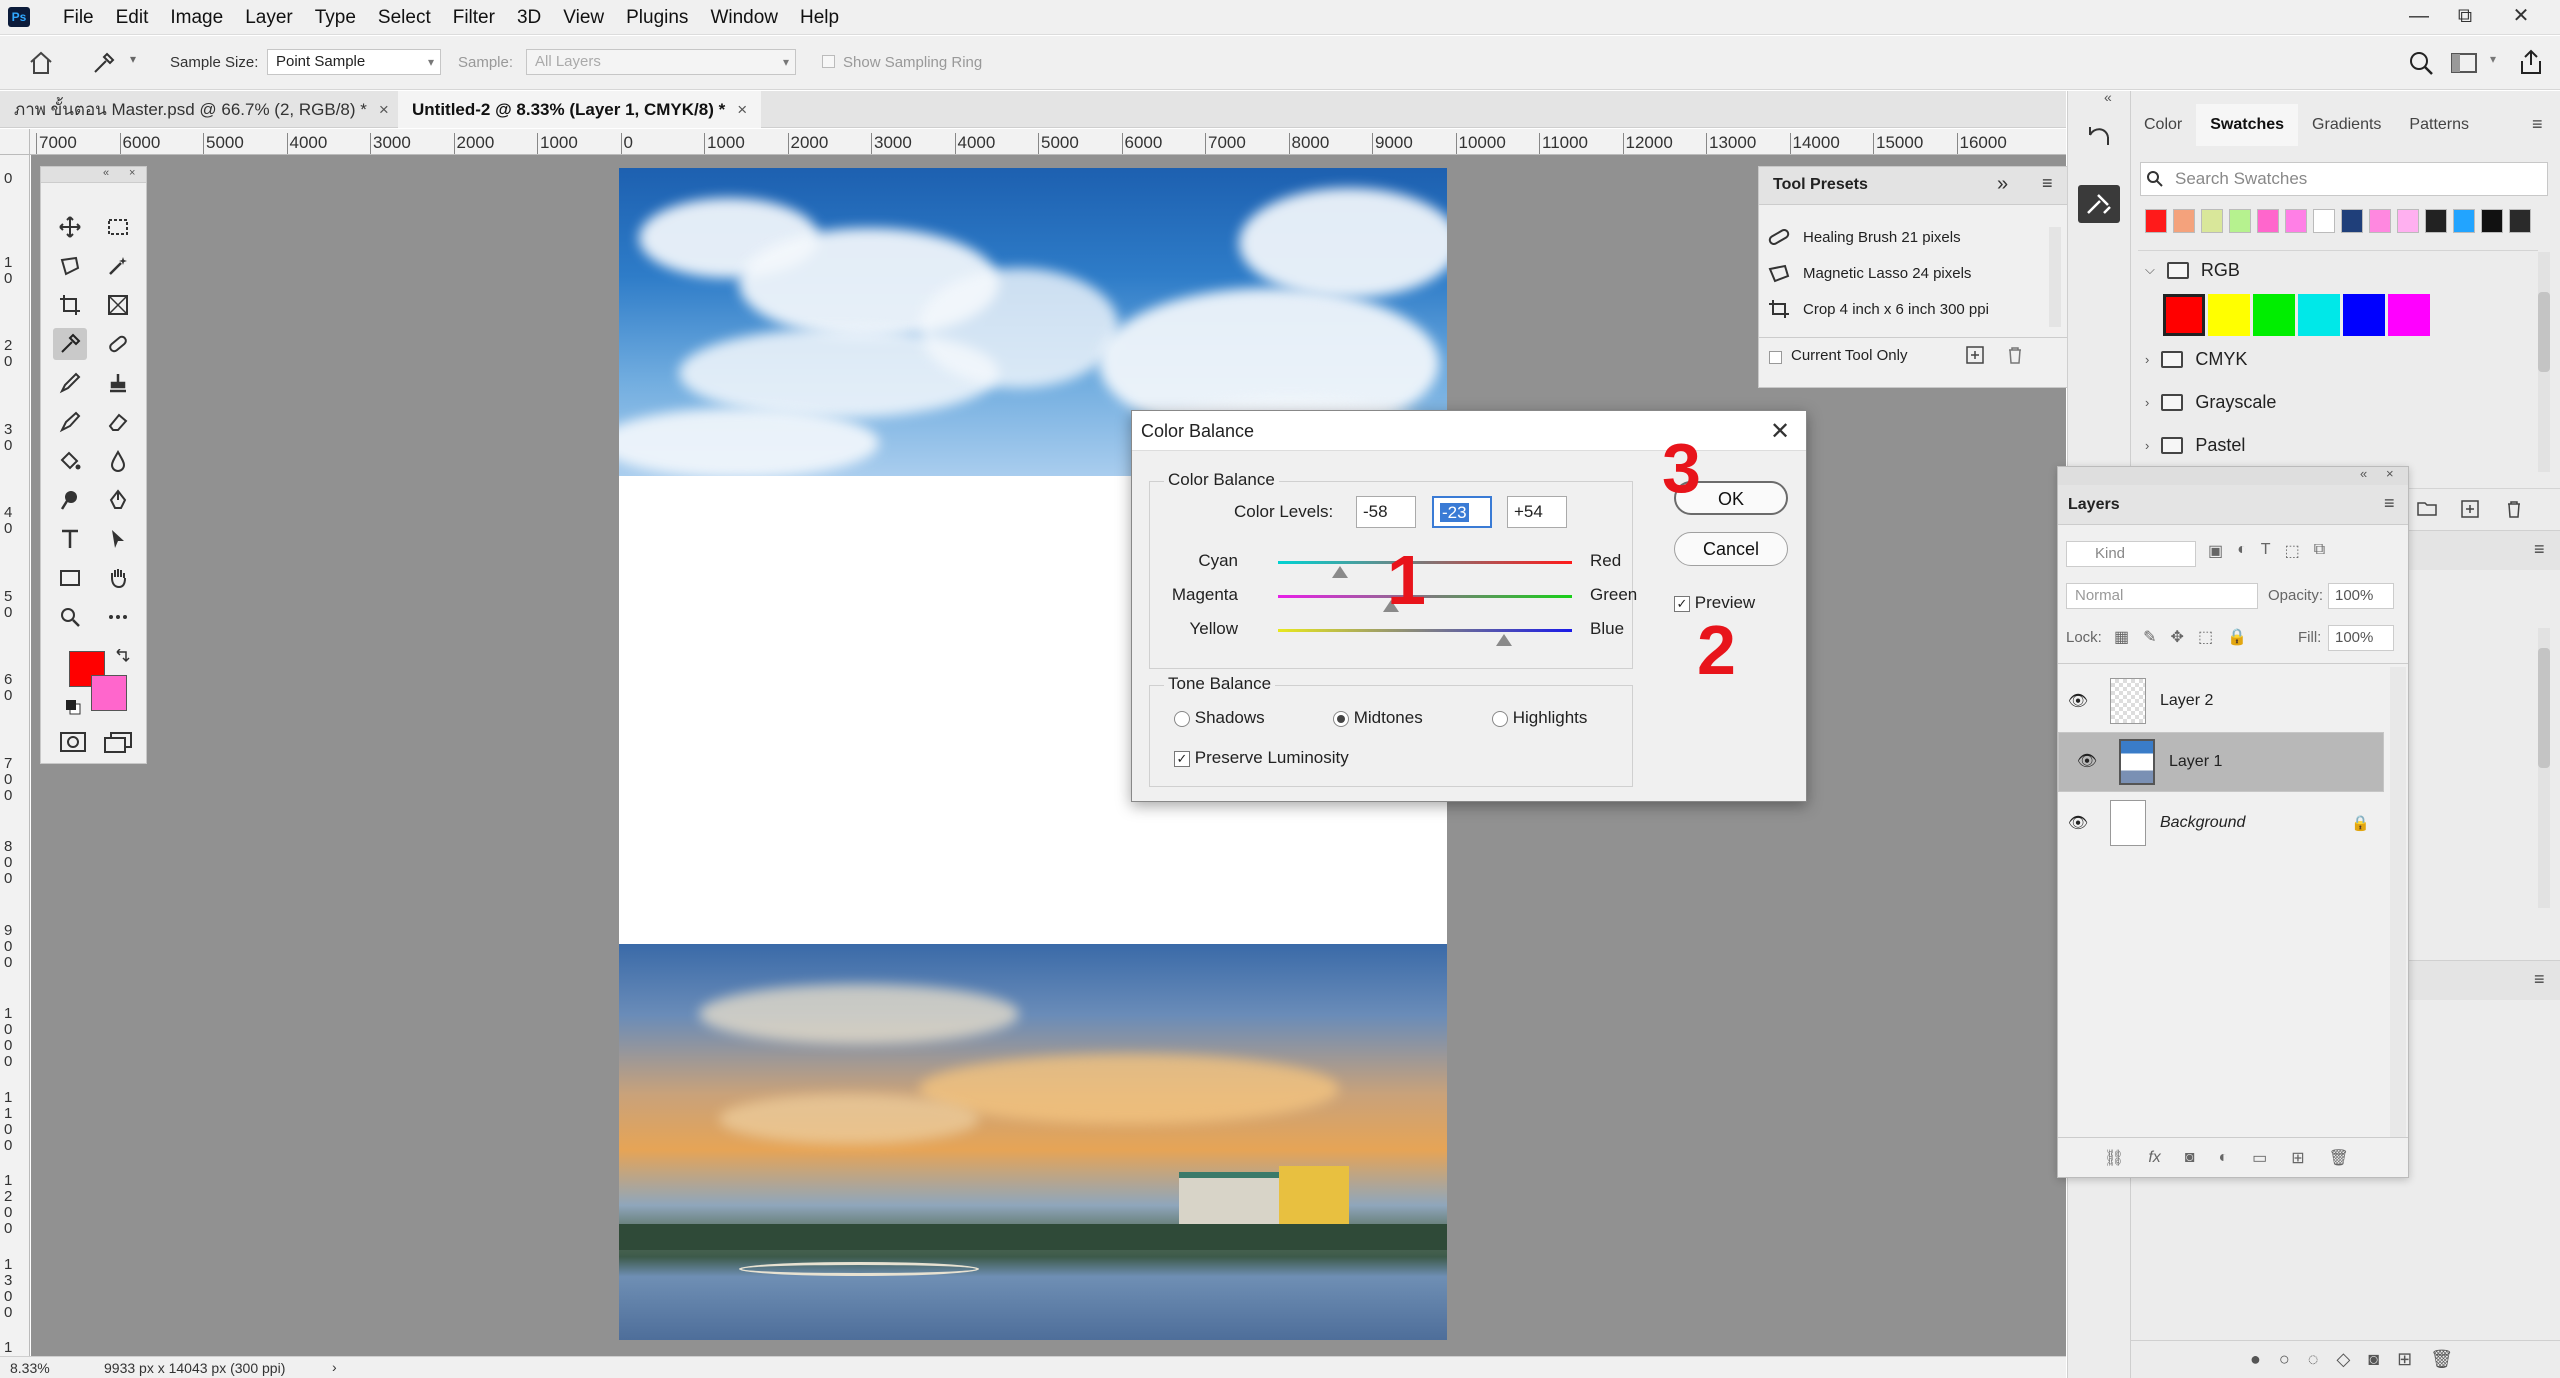  What do you see at coordinates (2441, 1359) in the screenshot?
I see `trash-icon: 🗑` at bounding box center [2441, 1359].